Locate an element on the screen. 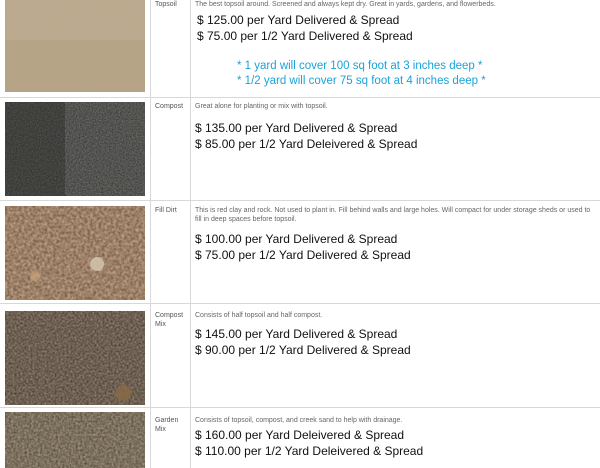 Image resolution: width=600 pixels, height=468 pixels. price-per-half-yard: $ 85.00 per 1/2 Yard Deleivered & Spread is located at coordinates (306, 144).